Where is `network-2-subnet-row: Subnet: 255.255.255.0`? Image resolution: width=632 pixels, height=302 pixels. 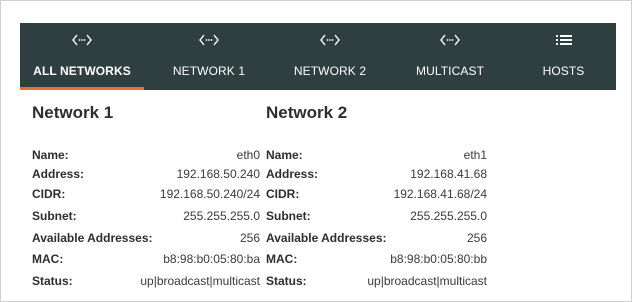 network-2-subnet-row: Subnet: 255.255.255.0 is located at coordinates (376, 217).